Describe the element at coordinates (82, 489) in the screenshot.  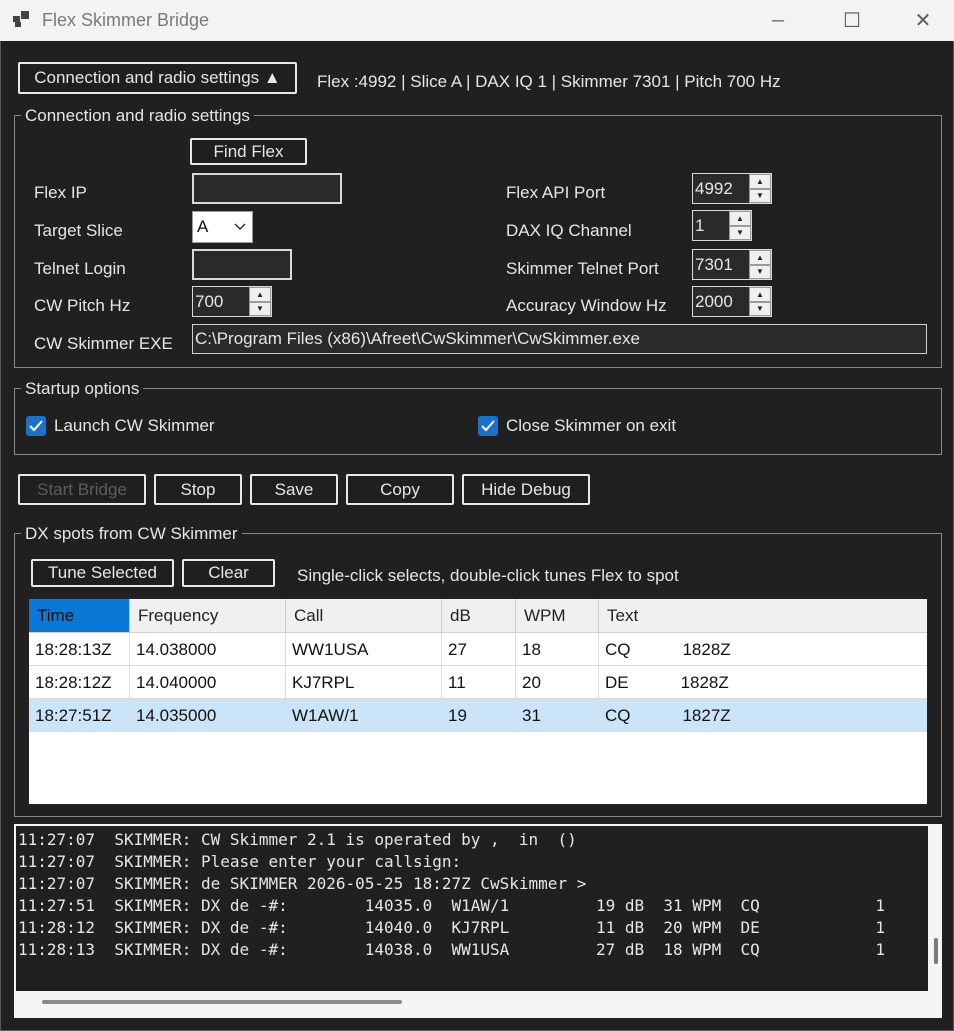
I see `start-bridge-button: Start Bridge` at that location.